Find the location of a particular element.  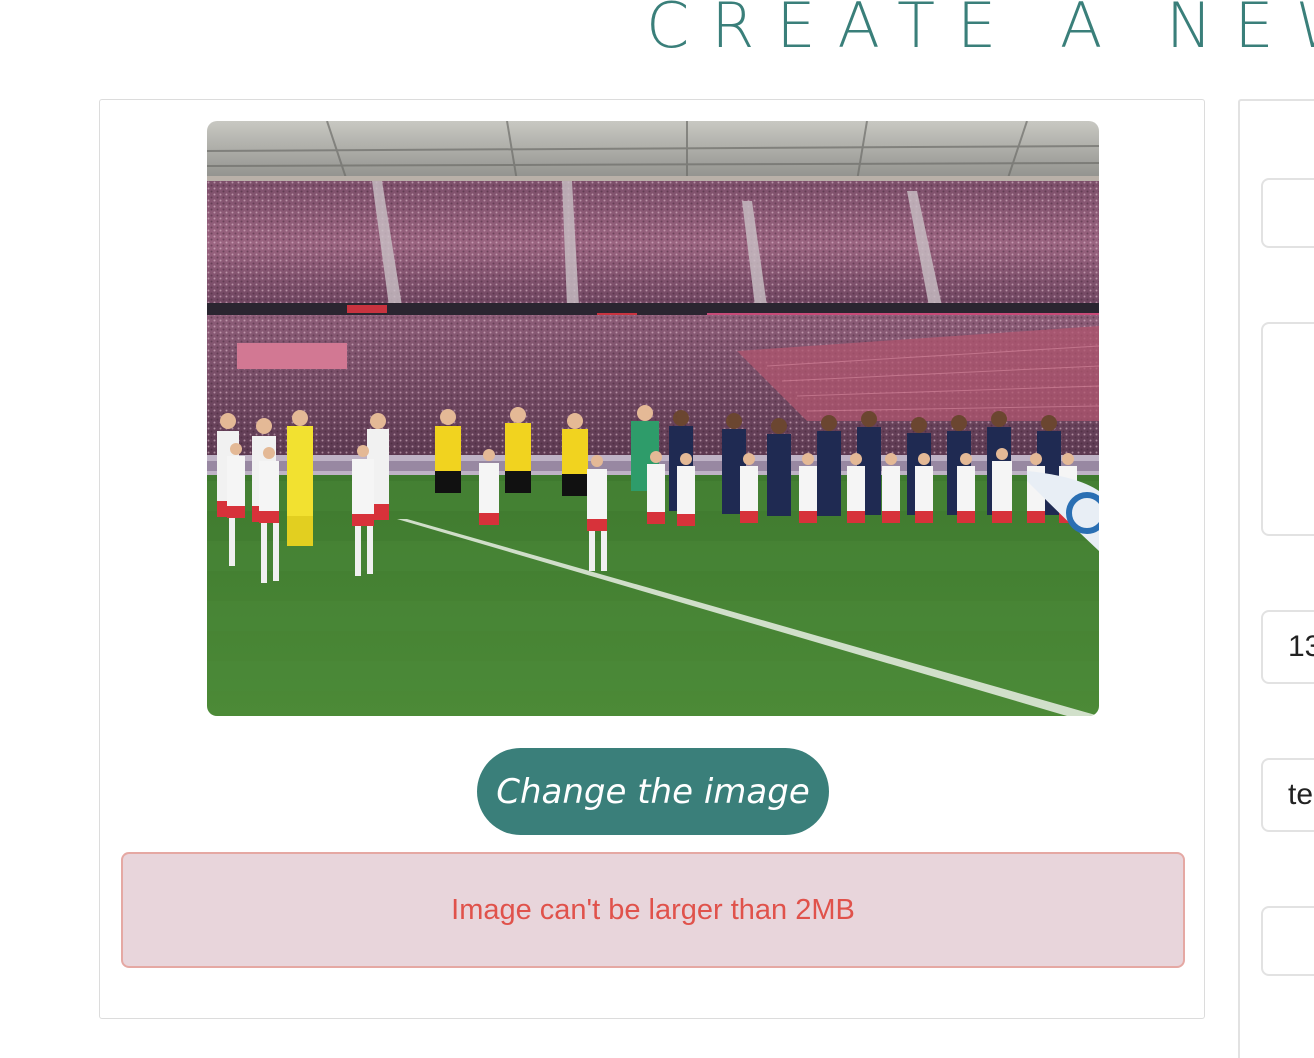

change-image-button: Change the image is located at coordinates (653, 791).